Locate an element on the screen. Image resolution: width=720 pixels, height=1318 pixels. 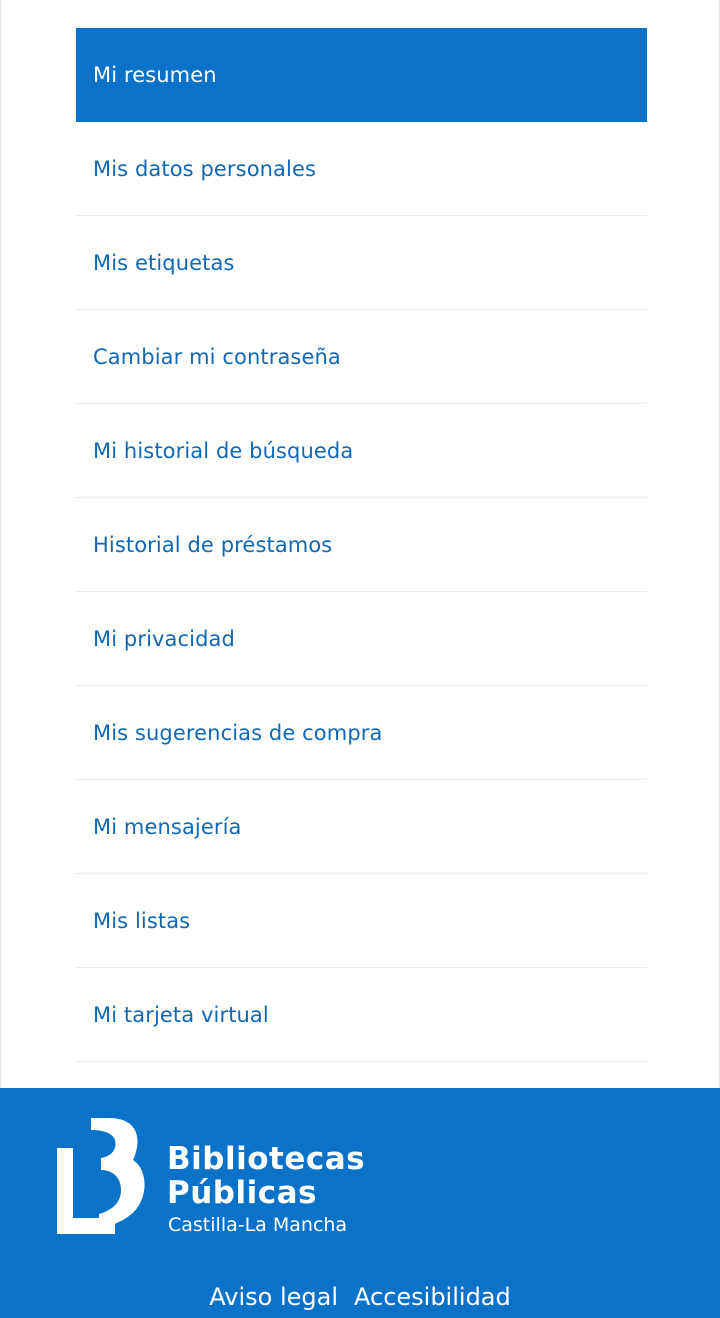
logo-text-line1: Bibliotecas is located at coordinates (266, 1159).